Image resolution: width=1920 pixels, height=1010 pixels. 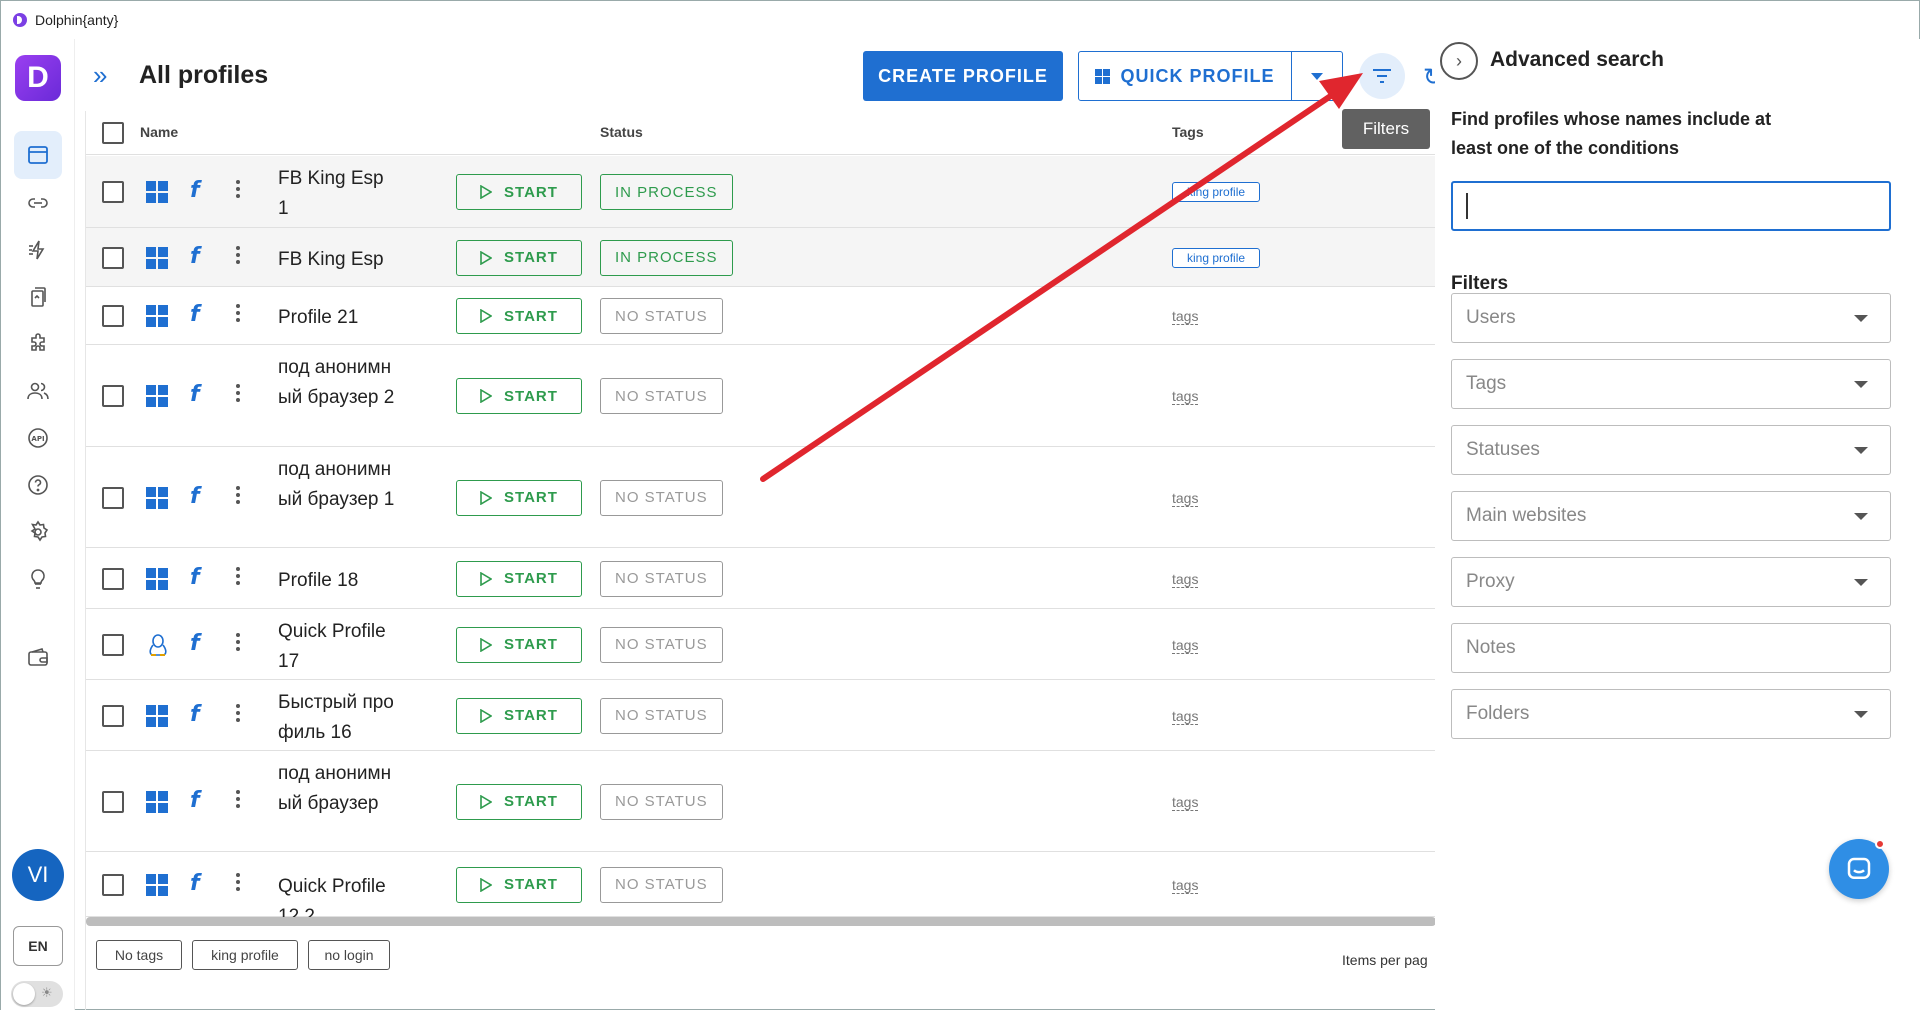 I want to click on filter-notes: Notes, so click(x=1671, y=648).